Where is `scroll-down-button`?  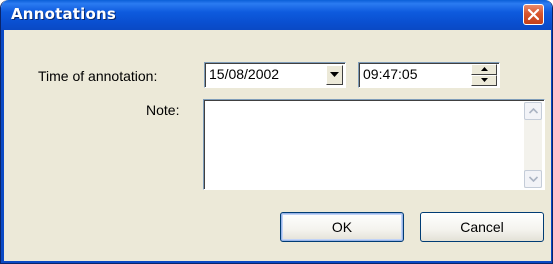
scroll-down-button is located at coordinates (533, 179).